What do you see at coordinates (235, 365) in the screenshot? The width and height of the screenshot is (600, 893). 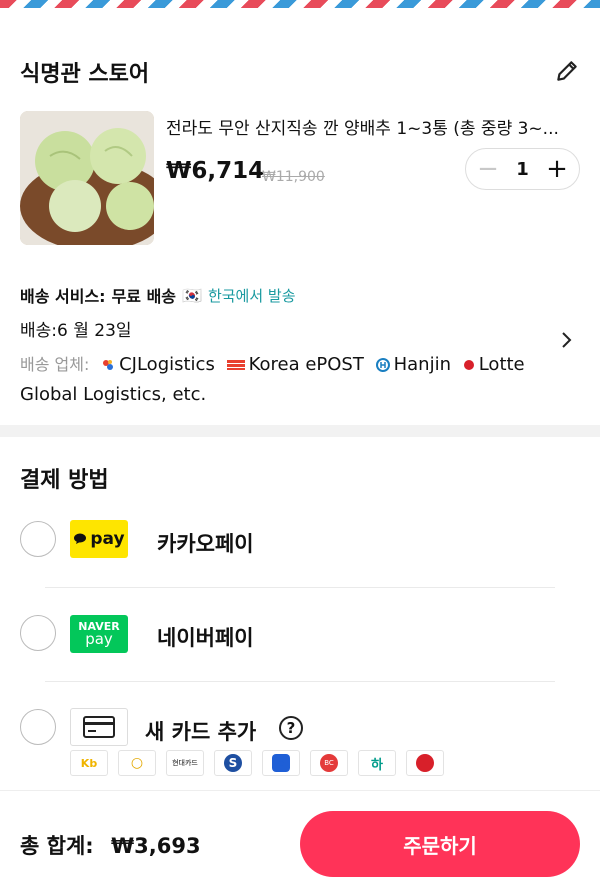 I see `korea-post-logo-icon` at bounding box center [235, 365].